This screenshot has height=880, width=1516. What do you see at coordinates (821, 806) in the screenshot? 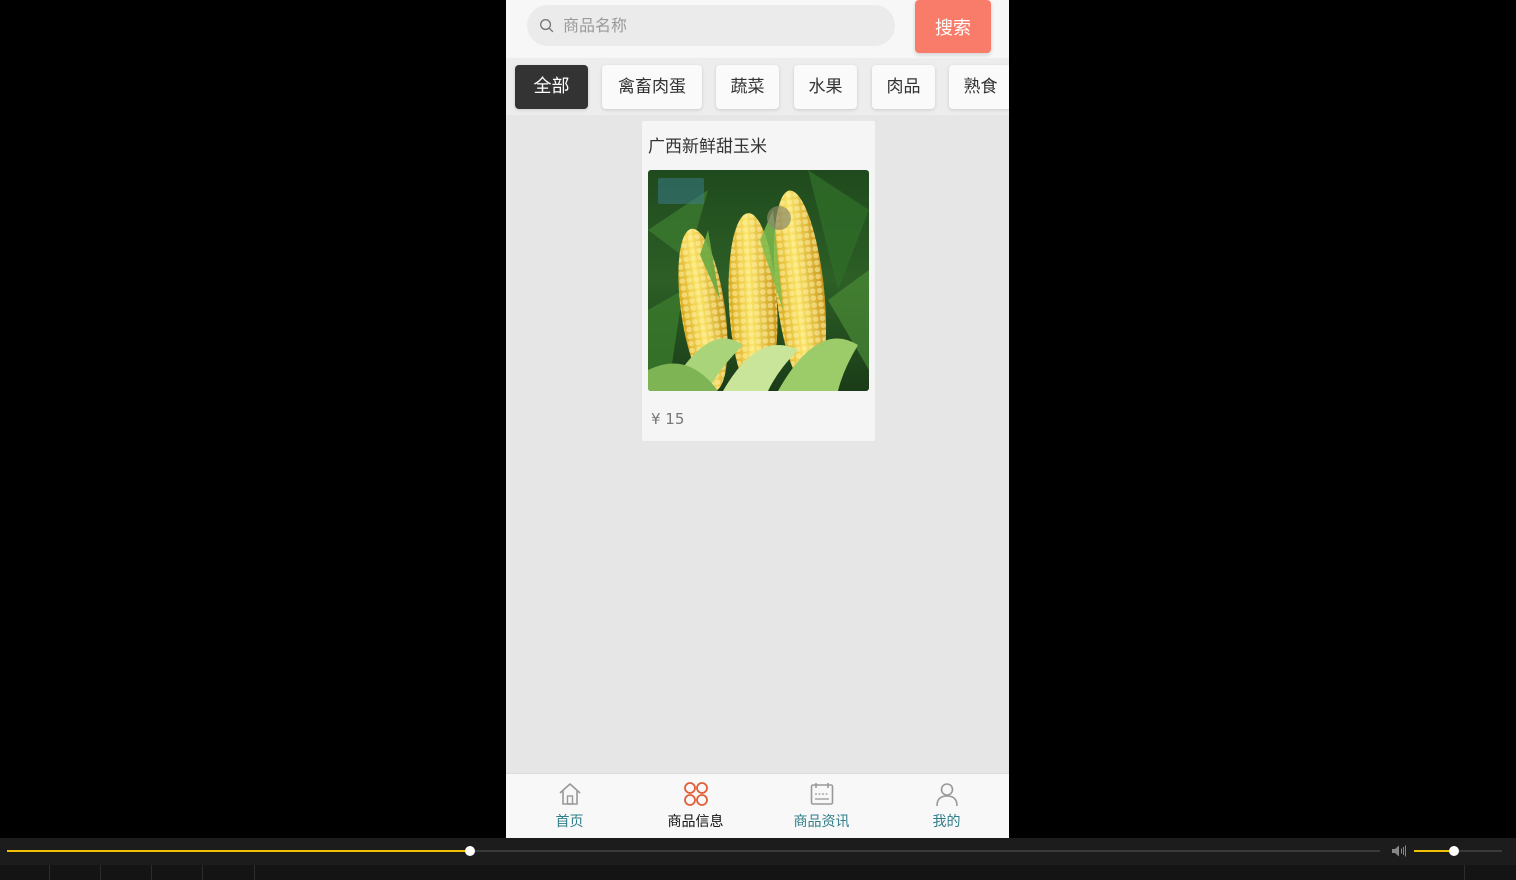
I see `tab-product-news: 商品资讯` at bounding box center [821, 806].